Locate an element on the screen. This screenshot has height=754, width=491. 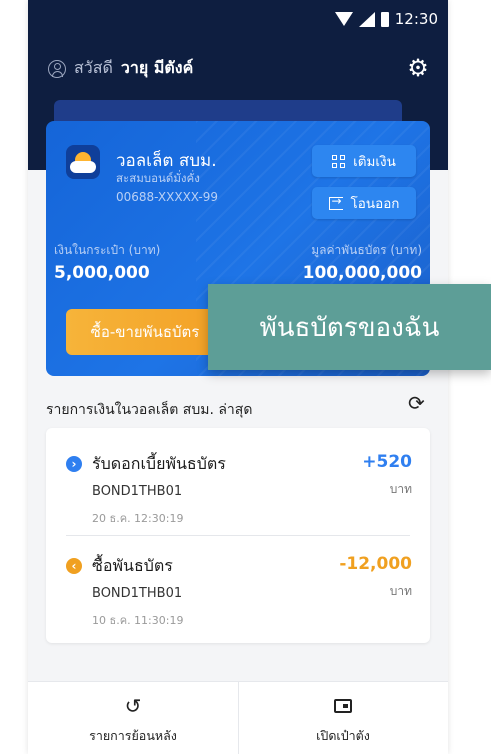
divider is located at coordinates (238, 535).